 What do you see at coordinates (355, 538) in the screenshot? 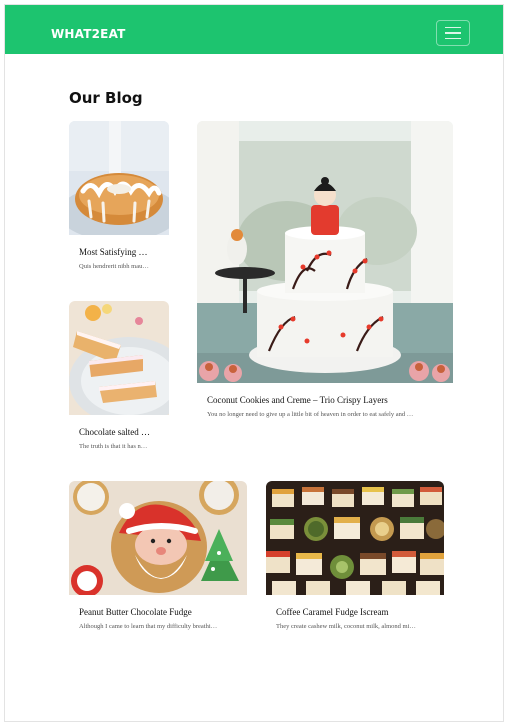
I see `petit-fours-photo` at bounding box center [355, 538].